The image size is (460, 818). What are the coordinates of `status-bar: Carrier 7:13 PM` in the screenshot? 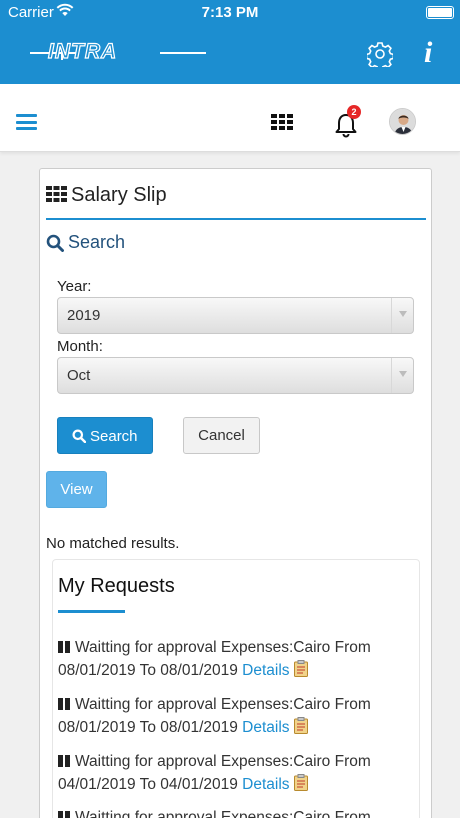 It's located at (230, 12).